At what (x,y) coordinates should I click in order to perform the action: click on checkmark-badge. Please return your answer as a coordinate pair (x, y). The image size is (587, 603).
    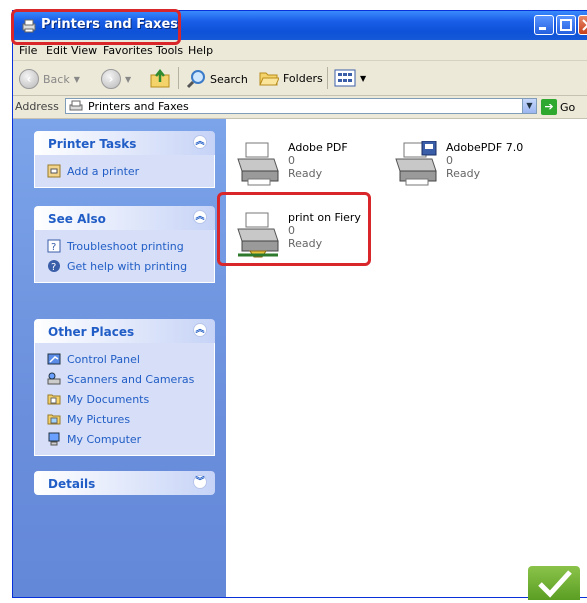
    Looking at the image, I should click on (554, 583).